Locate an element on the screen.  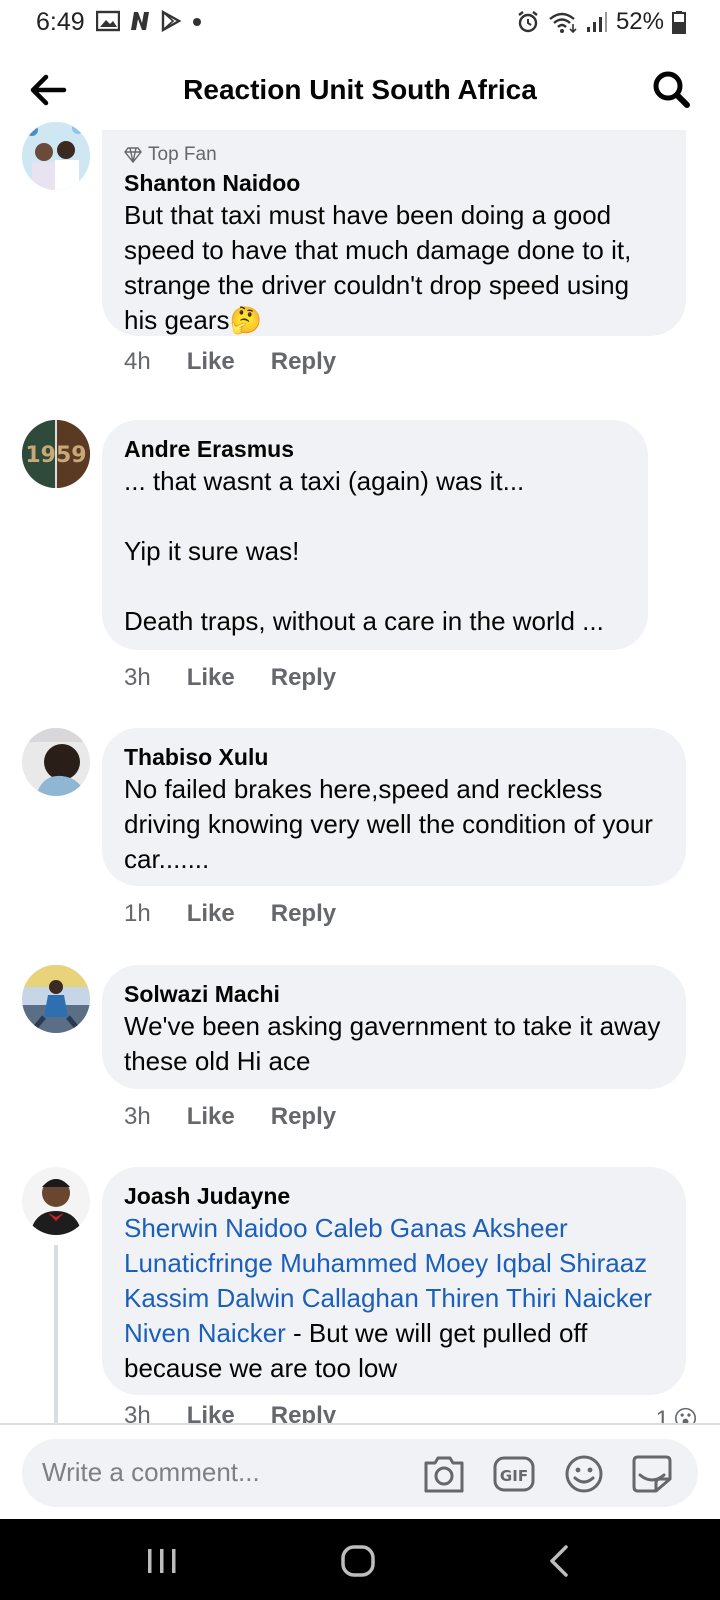
battery-percent: 52% is located at coordinates (639, 21).